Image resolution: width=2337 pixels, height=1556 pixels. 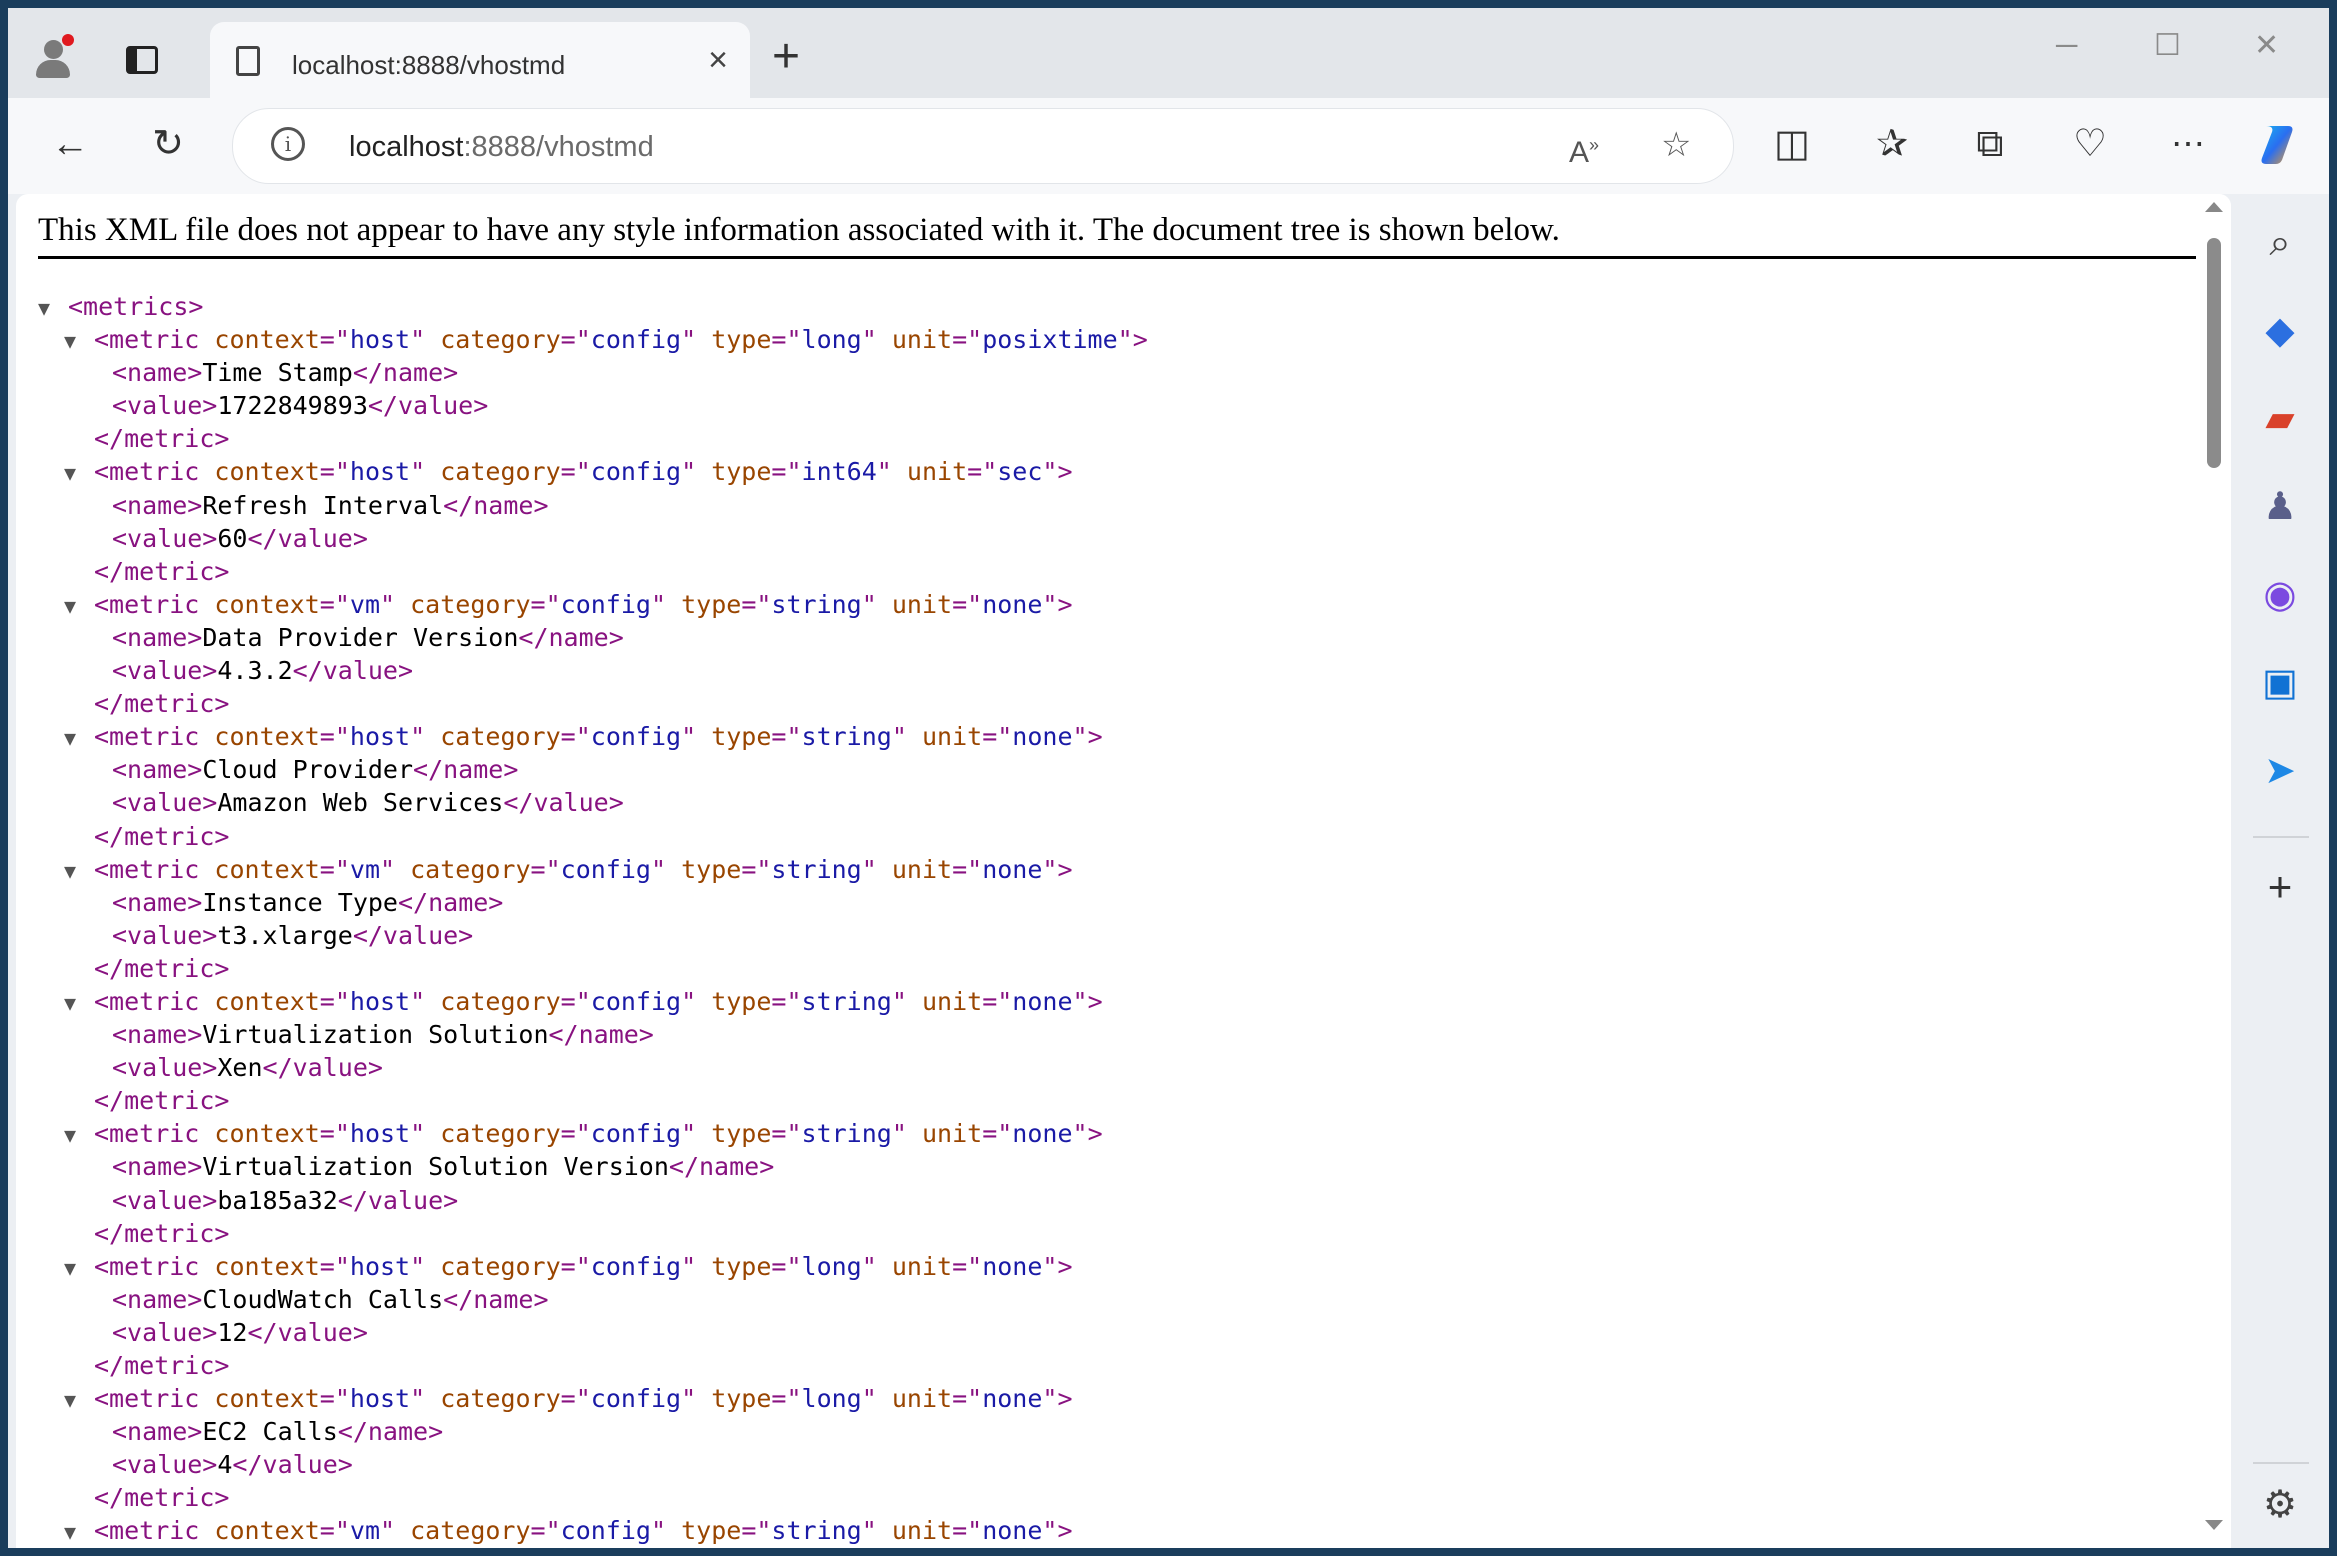 I want to click on xml-attr-name: unit, so click(x=937, y=472).